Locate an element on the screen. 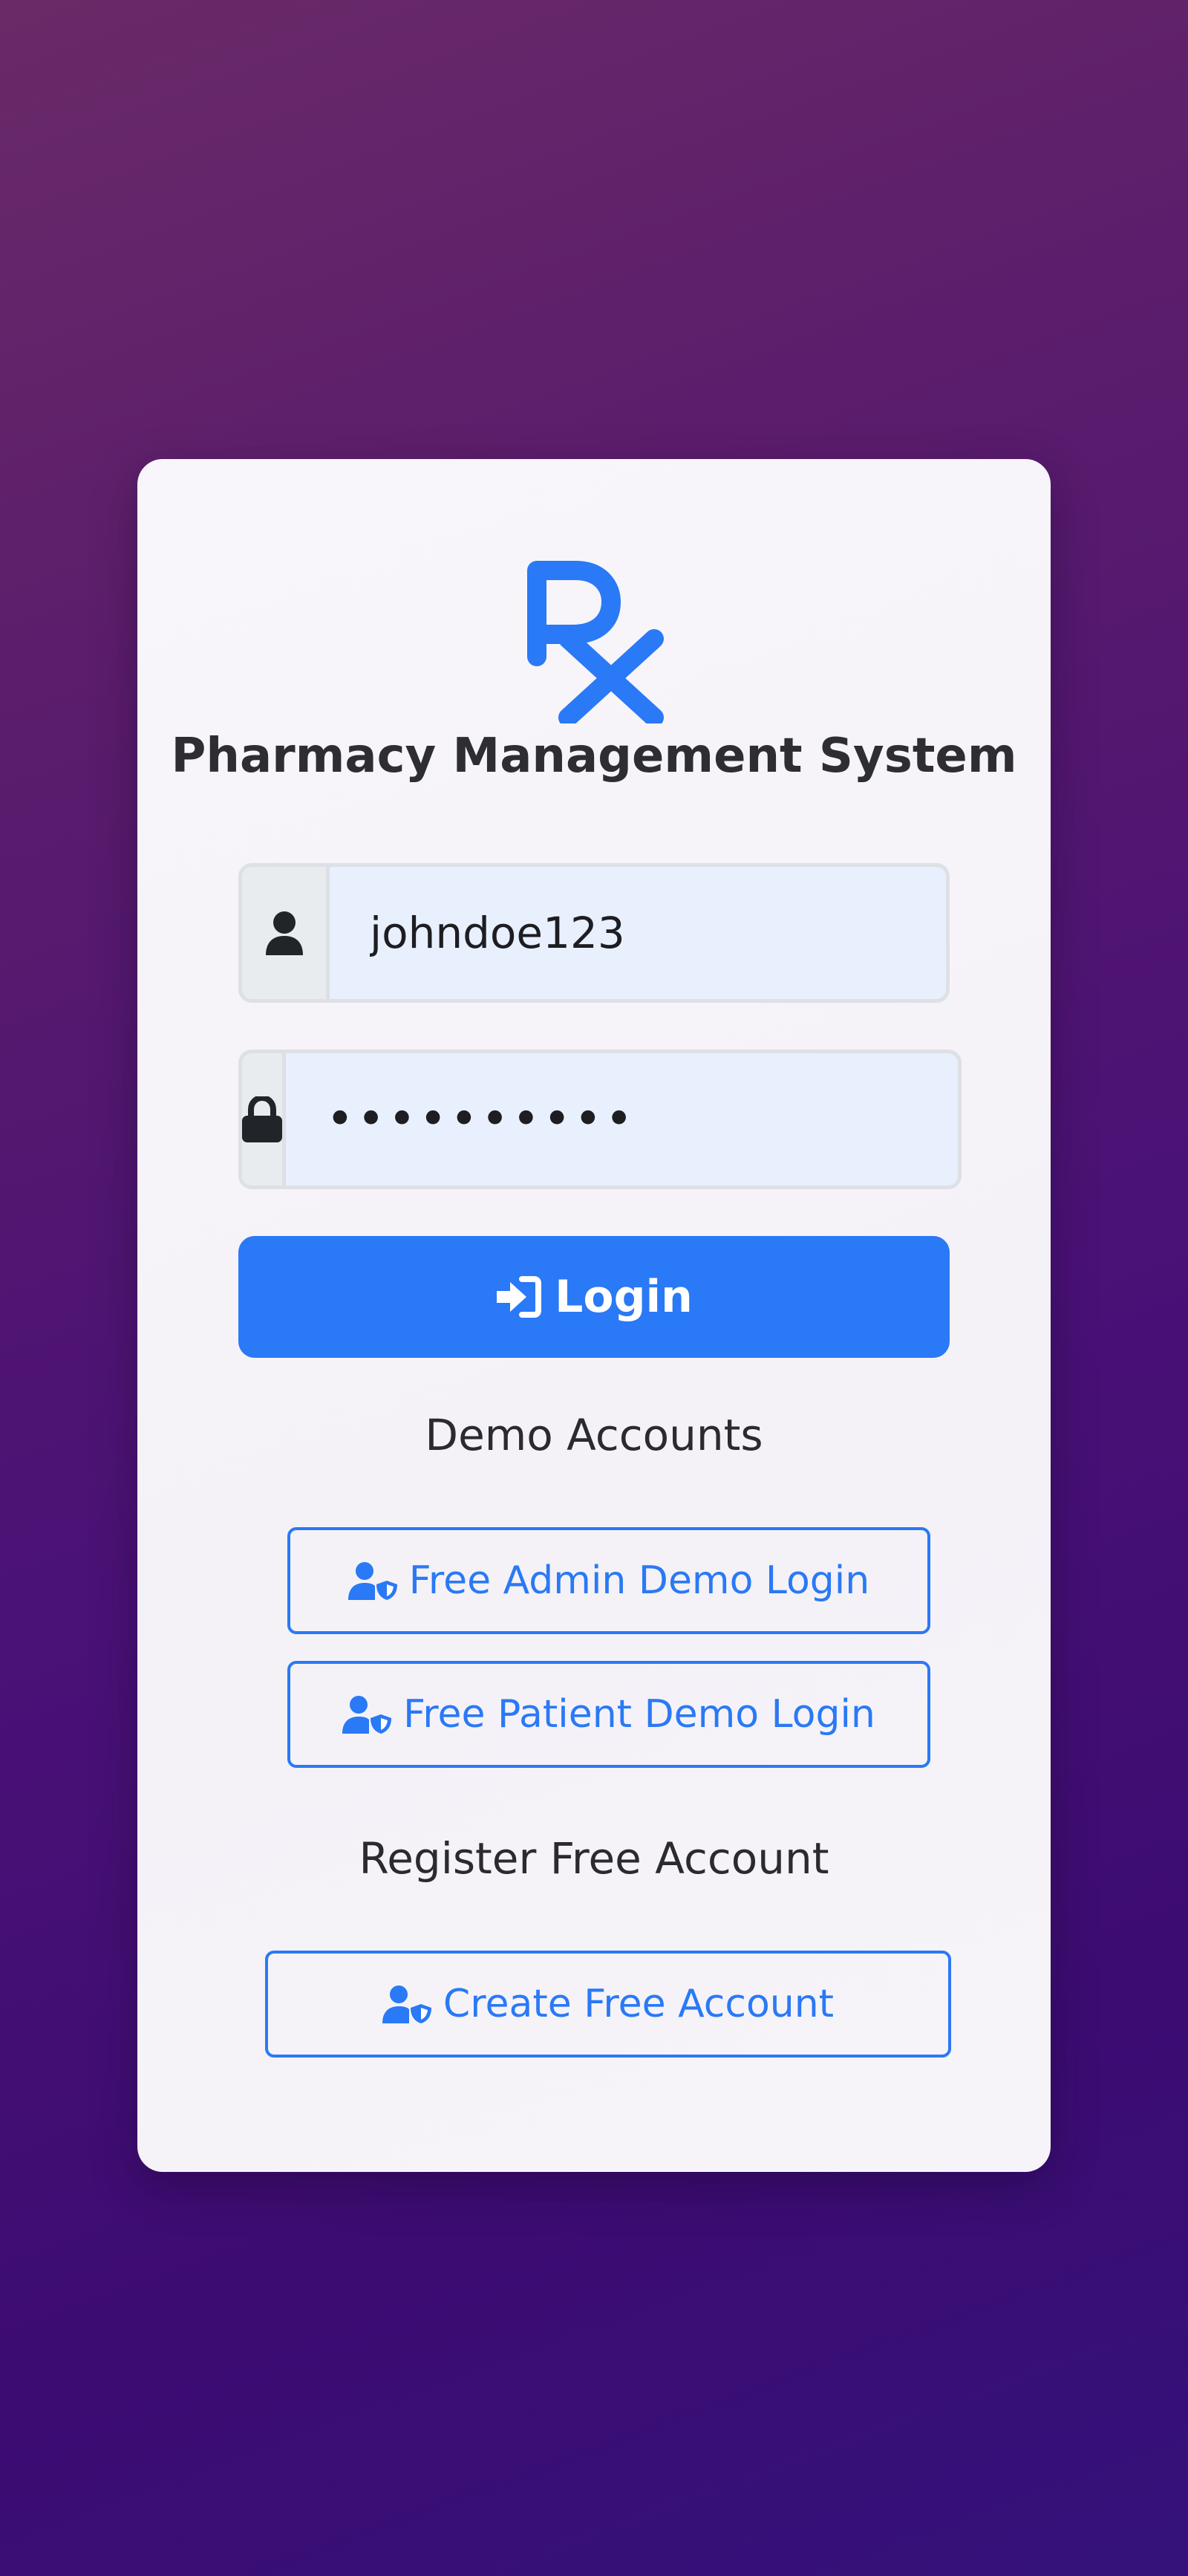 The height and width of the screenshot is (2576, 1188). user-icon is located at coordinates (284, 933).